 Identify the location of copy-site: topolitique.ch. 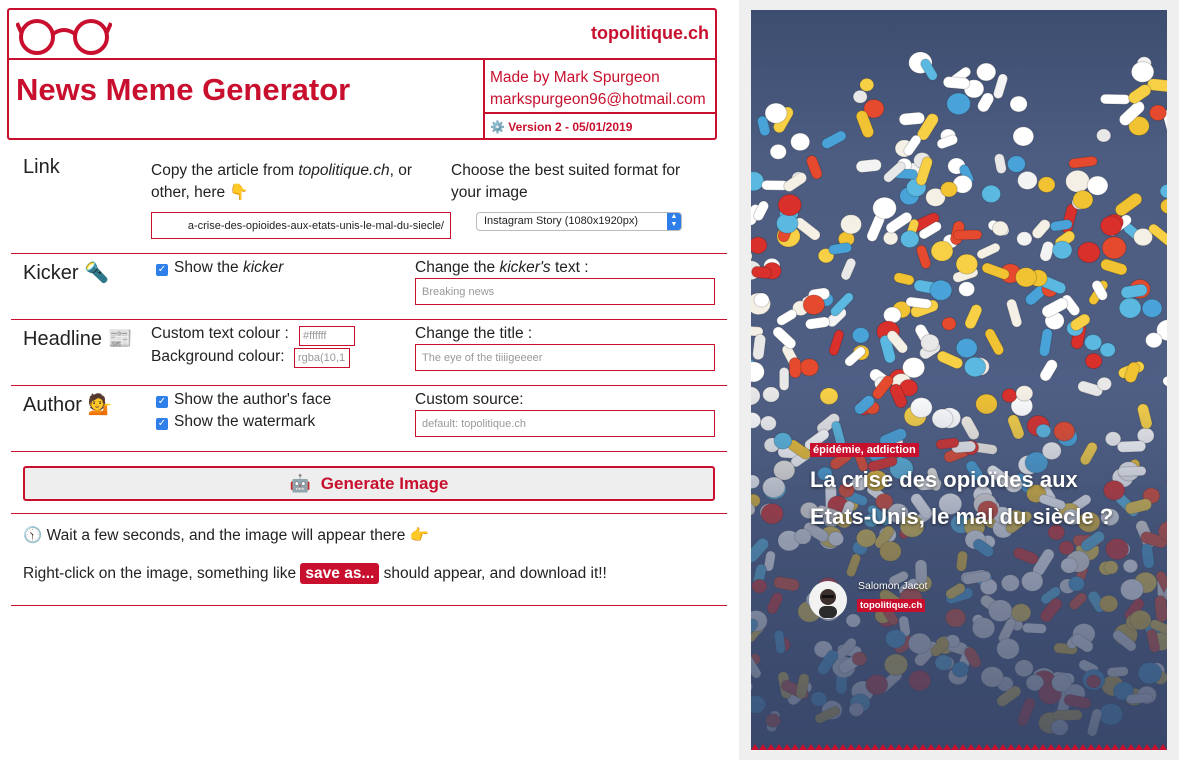
(344, 170).